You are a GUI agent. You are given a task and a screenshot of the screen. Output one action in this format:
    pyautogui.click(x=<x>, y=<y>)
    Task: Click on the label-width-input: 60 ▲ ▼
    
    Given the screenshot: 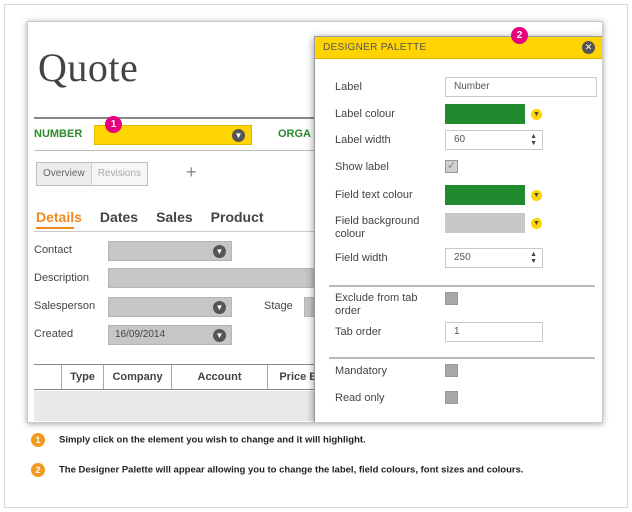 What is the action you would take?
    pyautogui.click(x=494, y=140)
    